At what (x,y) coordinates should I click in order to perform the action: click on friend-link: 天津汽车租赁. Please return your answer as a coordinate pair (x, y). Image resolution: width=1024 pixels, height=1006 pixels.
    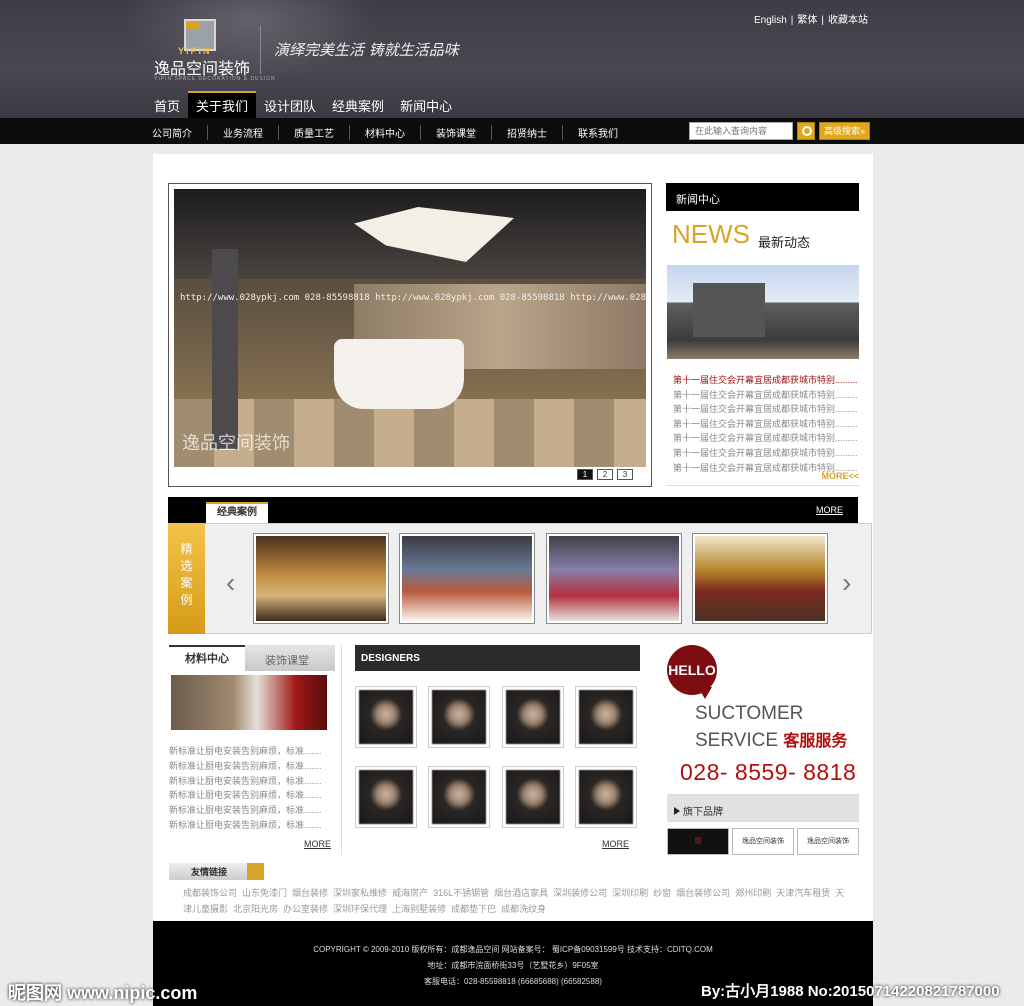
    Looking at the image, I should click on (803, 893).